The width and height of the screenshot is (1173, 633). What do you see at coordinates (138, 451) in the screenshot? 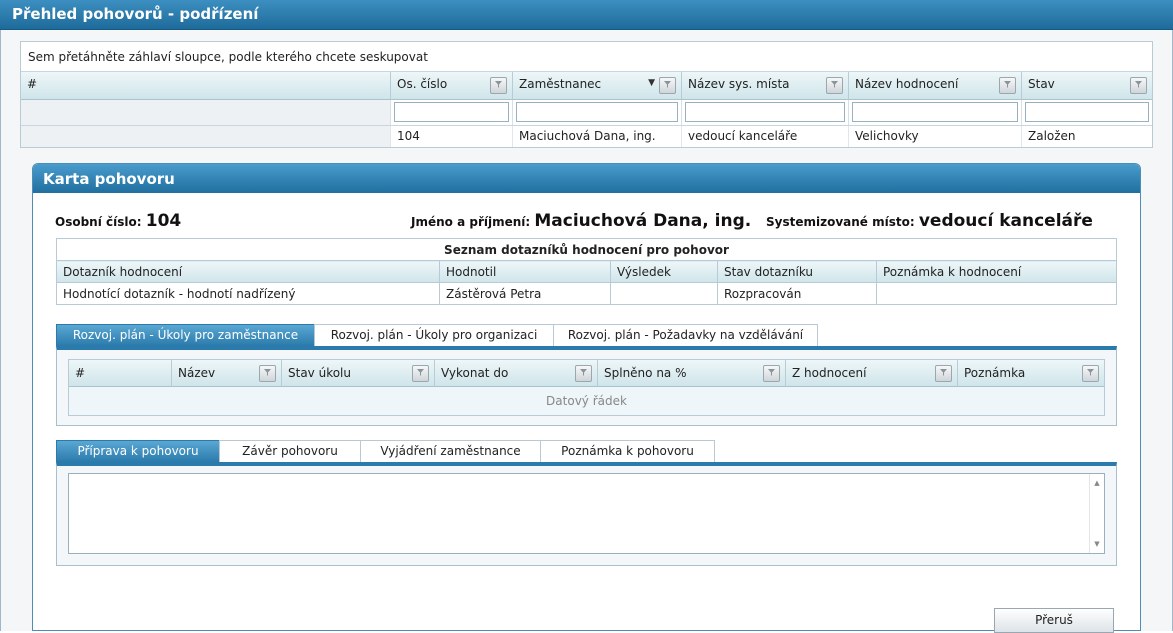
I see `tab-priprava: Příprava k pohovoru` at bounding box center [138, 451].